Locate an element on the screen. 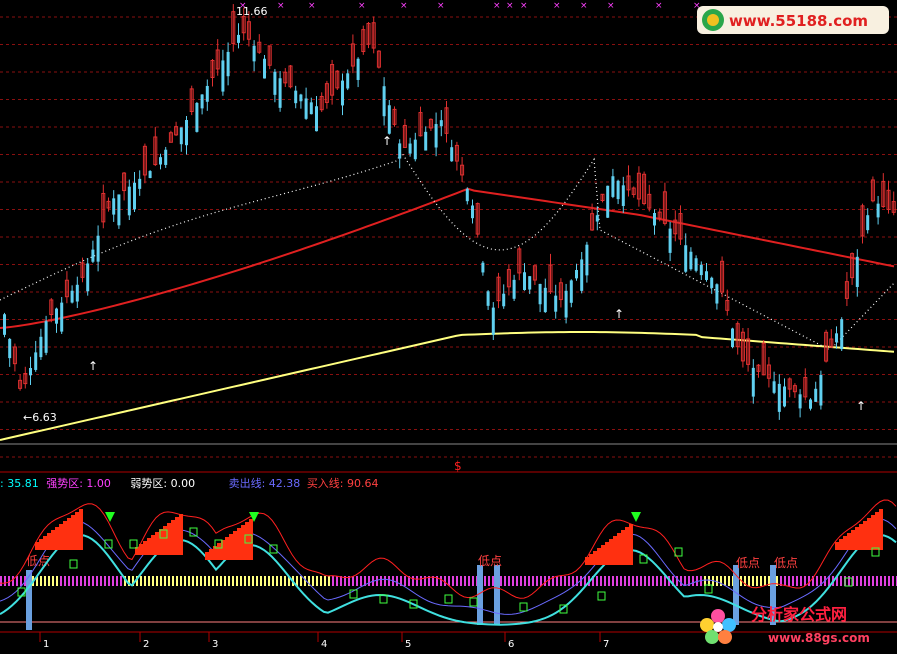 This screenshot has width=897, height=654. site-logo-top: www.55188.com is located at coordinates (793, 20).